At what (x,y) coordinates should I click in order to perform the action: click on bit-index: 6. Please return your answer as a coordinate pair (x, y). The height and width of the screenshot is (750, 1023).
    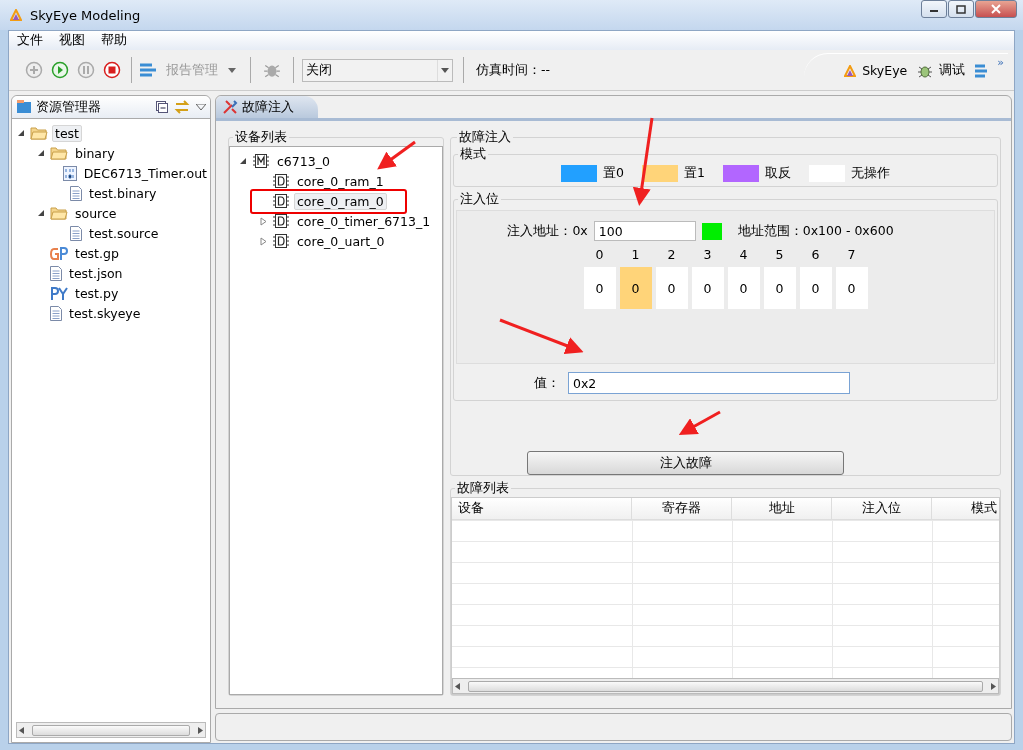
    Looking at the image, I should click on (815, 255).